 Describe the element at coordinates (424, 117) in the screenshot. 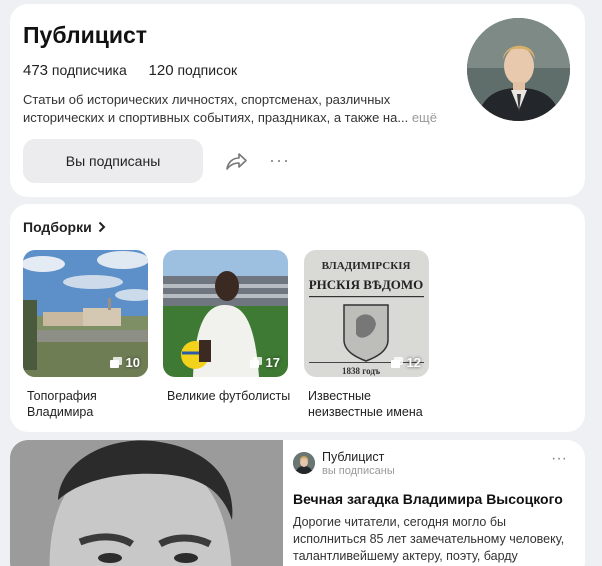

I see `description-more-link: ещё` at that location.